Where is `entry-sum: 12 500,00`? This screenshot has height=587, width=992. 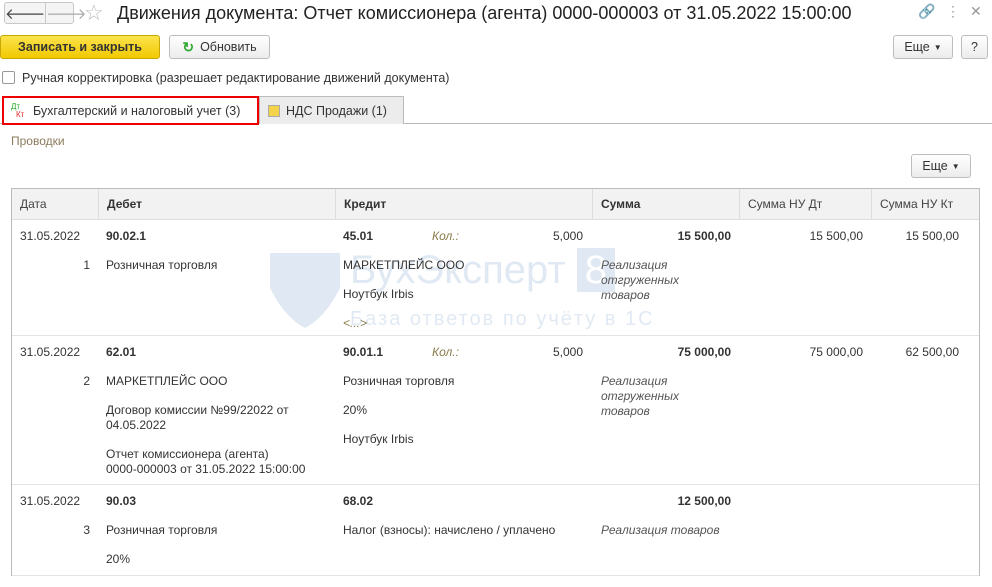 entry-sum: 12 500,00 is located at coordinates (704, 501).